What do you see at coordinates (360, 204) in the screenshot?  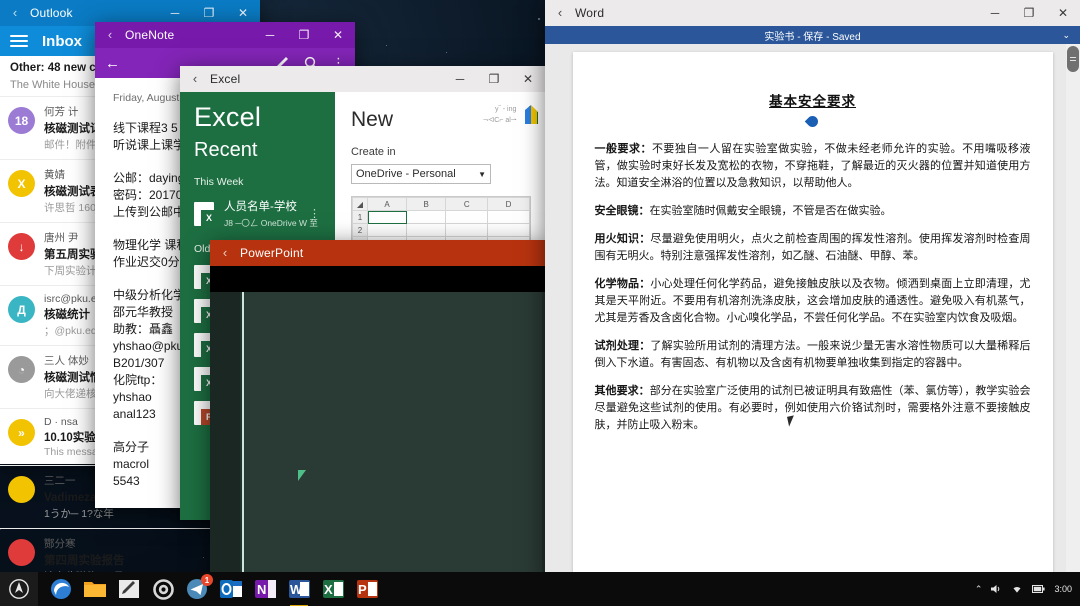 I see `grid-corner: ◢` at bounding box center [360, 204].